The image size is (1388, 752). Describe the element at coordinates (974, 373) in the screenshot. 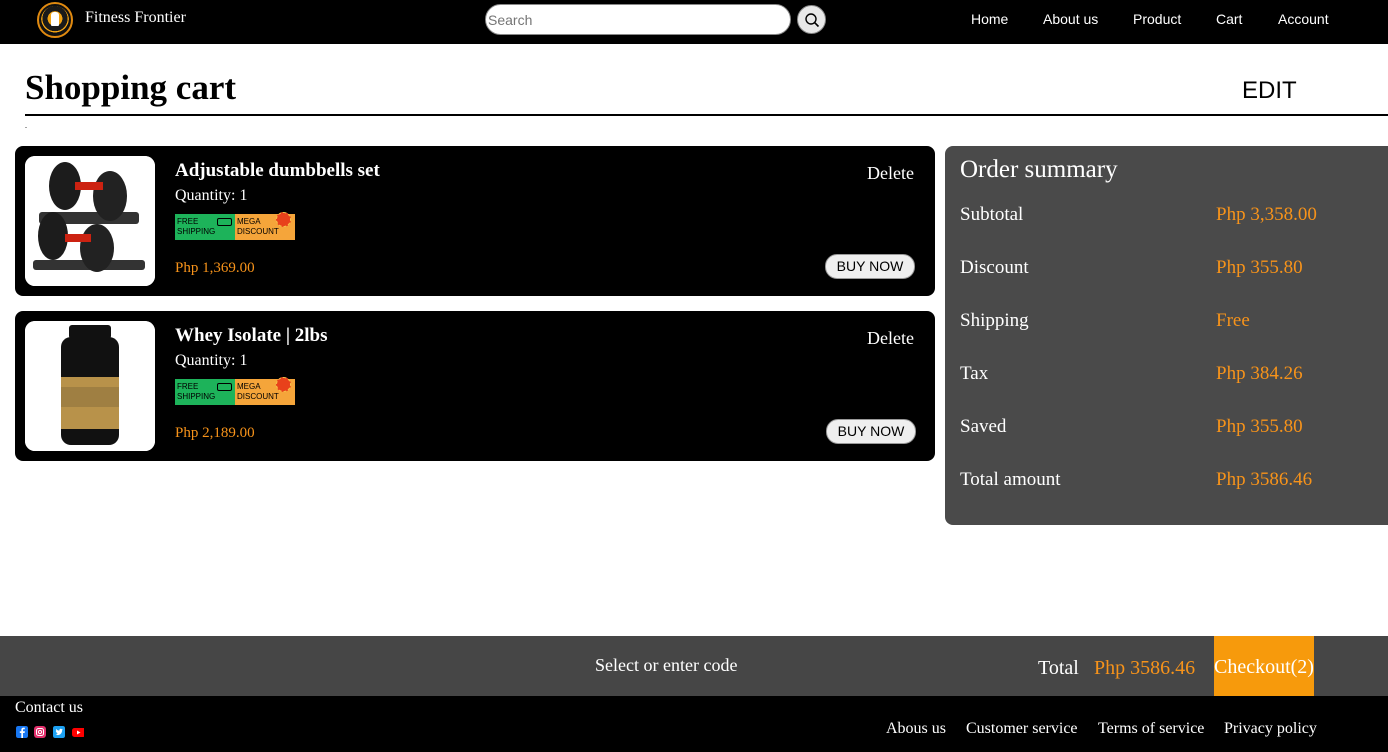

I see `summary-label-tax: Tax` at that location.